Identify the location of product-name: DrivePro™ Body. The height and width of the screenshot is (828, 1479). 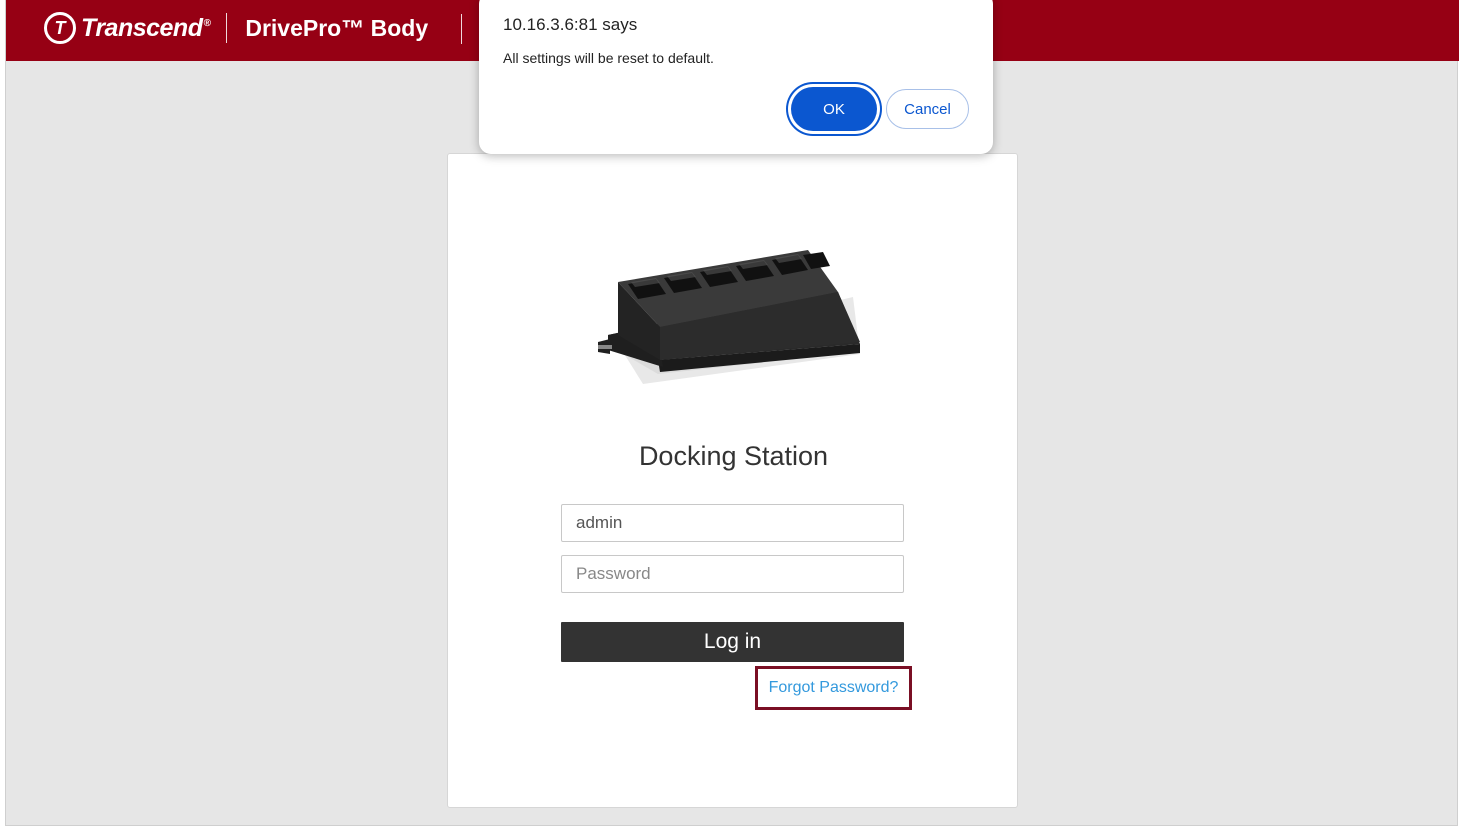
(337, 27).